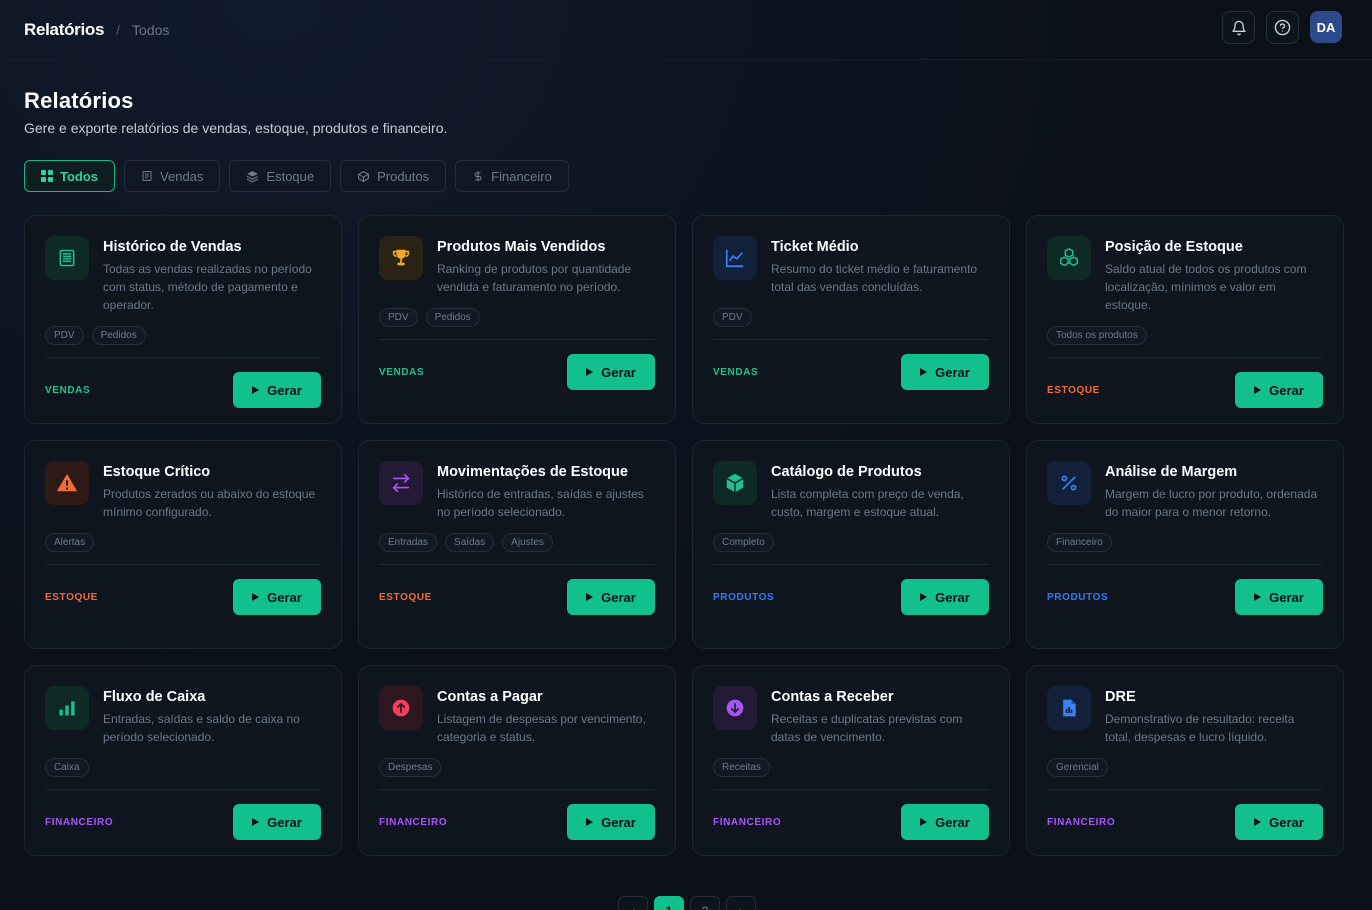 The height and width of the screenshot is (910, 1372). What do you see at coordinates (157, 472) in the screenshot?
I see `card-title: Estoque Crítico` at bounding box center [157, 472].